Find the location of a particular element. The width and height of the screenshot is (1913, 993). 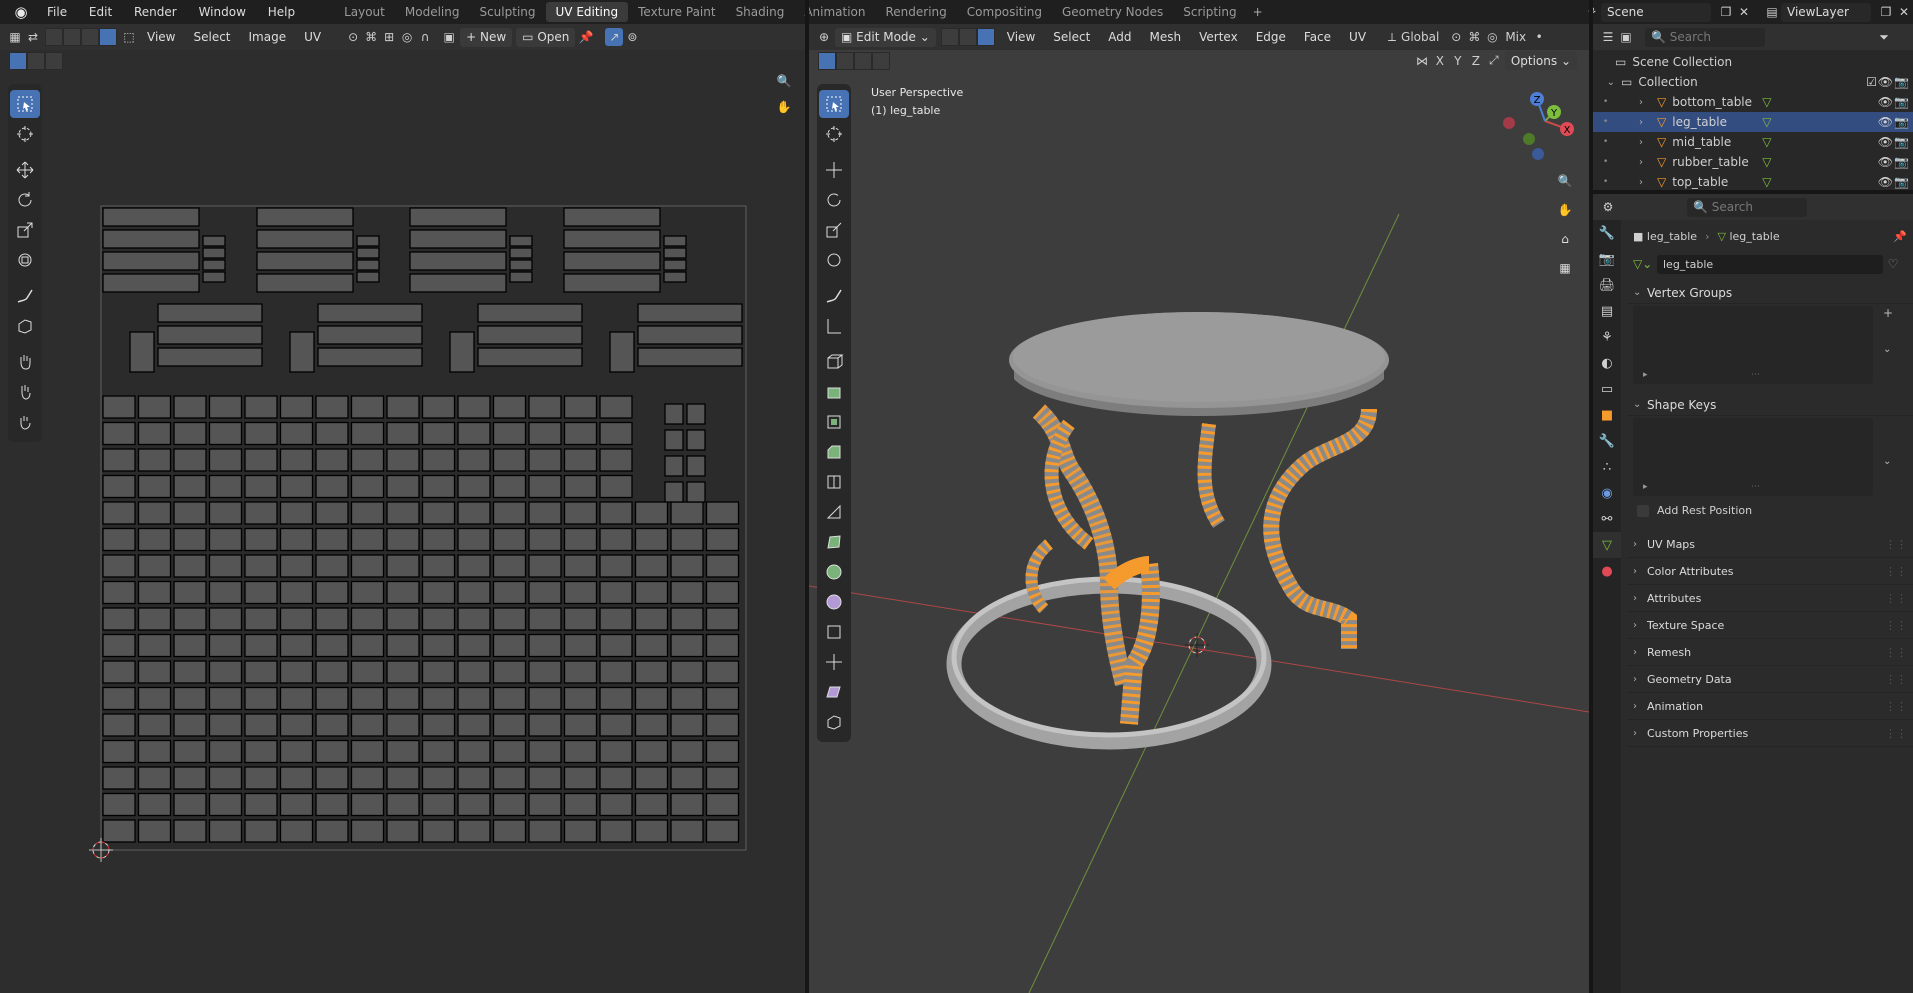

material-tab-icon: ● is located at coordinates (1607, 571).